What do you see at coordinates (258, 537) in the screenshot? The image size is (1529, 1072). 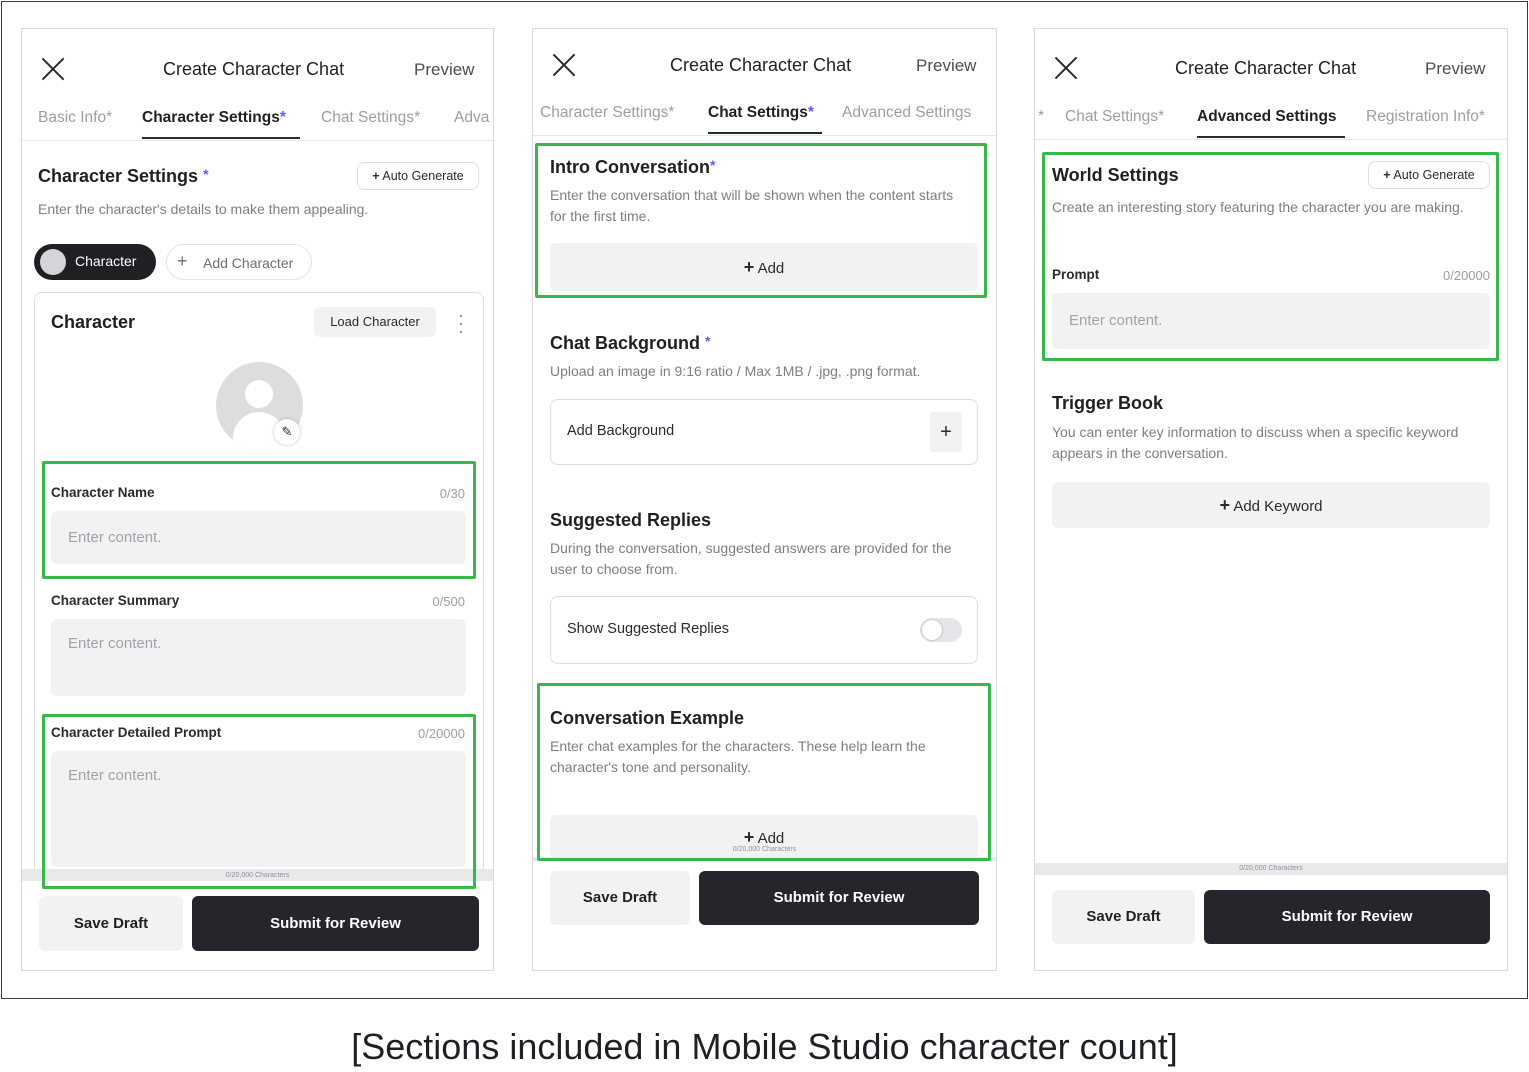 I see `character-name-input: Enter content.` at bounding box center [258, 537].